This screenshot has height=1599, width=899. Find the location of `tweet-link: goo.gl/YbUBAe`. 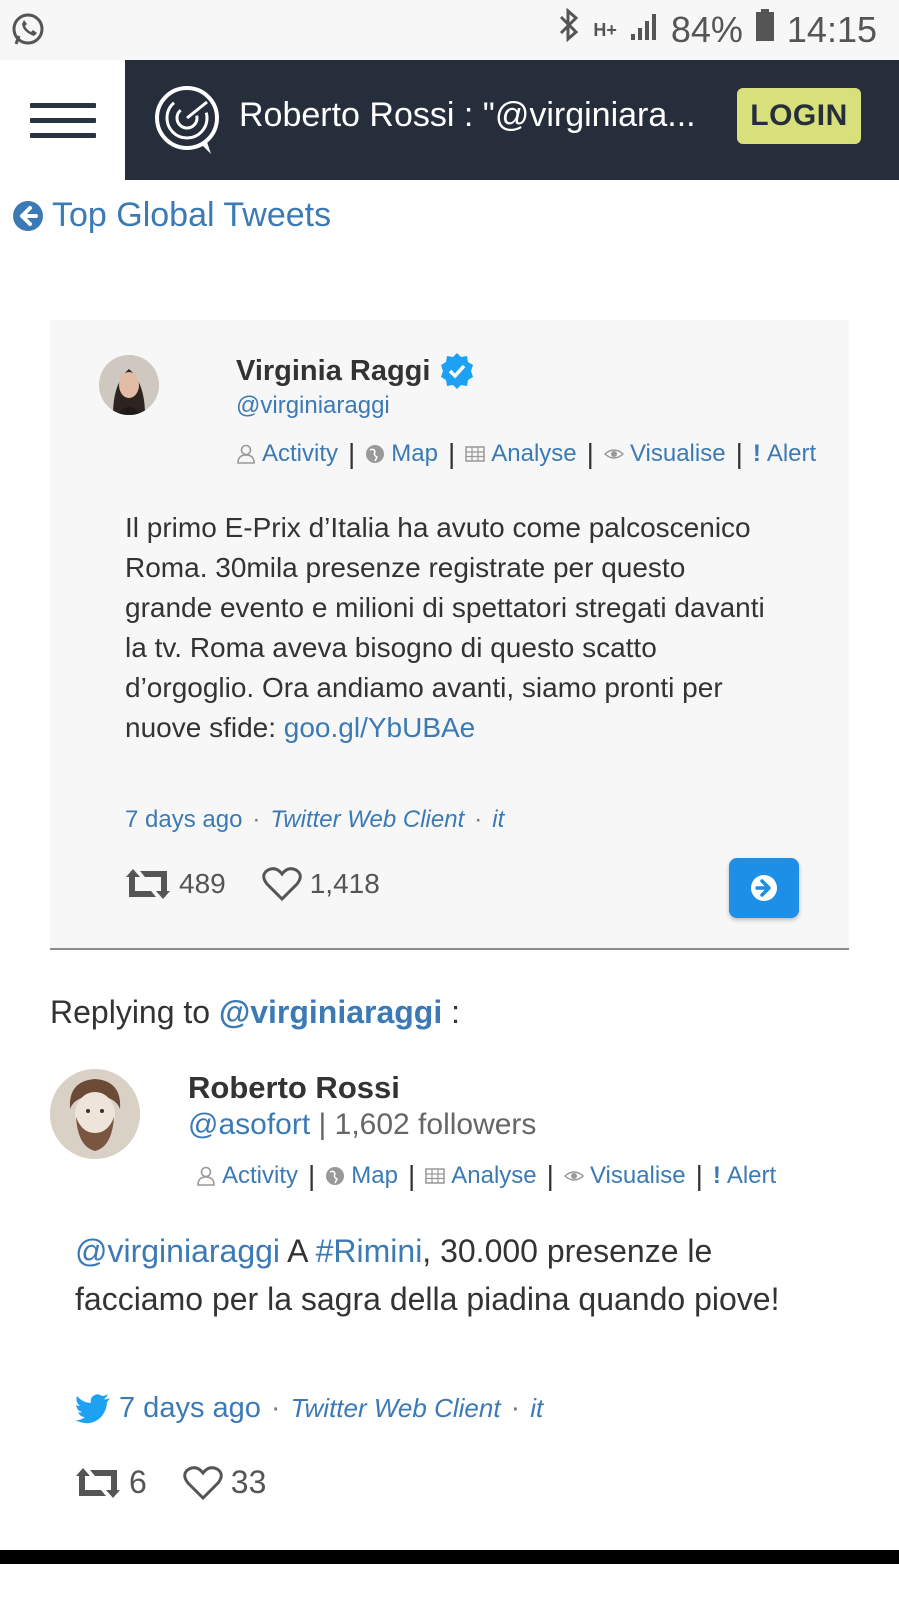

tweet-link: goo.gl/YbUBAe is located at coordinates (379, 727).